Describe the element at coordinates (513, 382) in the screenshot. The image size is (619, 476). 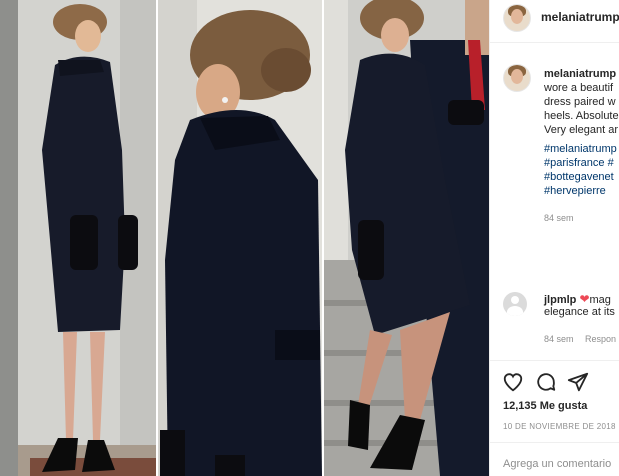
I see `heart-icon` at that location.